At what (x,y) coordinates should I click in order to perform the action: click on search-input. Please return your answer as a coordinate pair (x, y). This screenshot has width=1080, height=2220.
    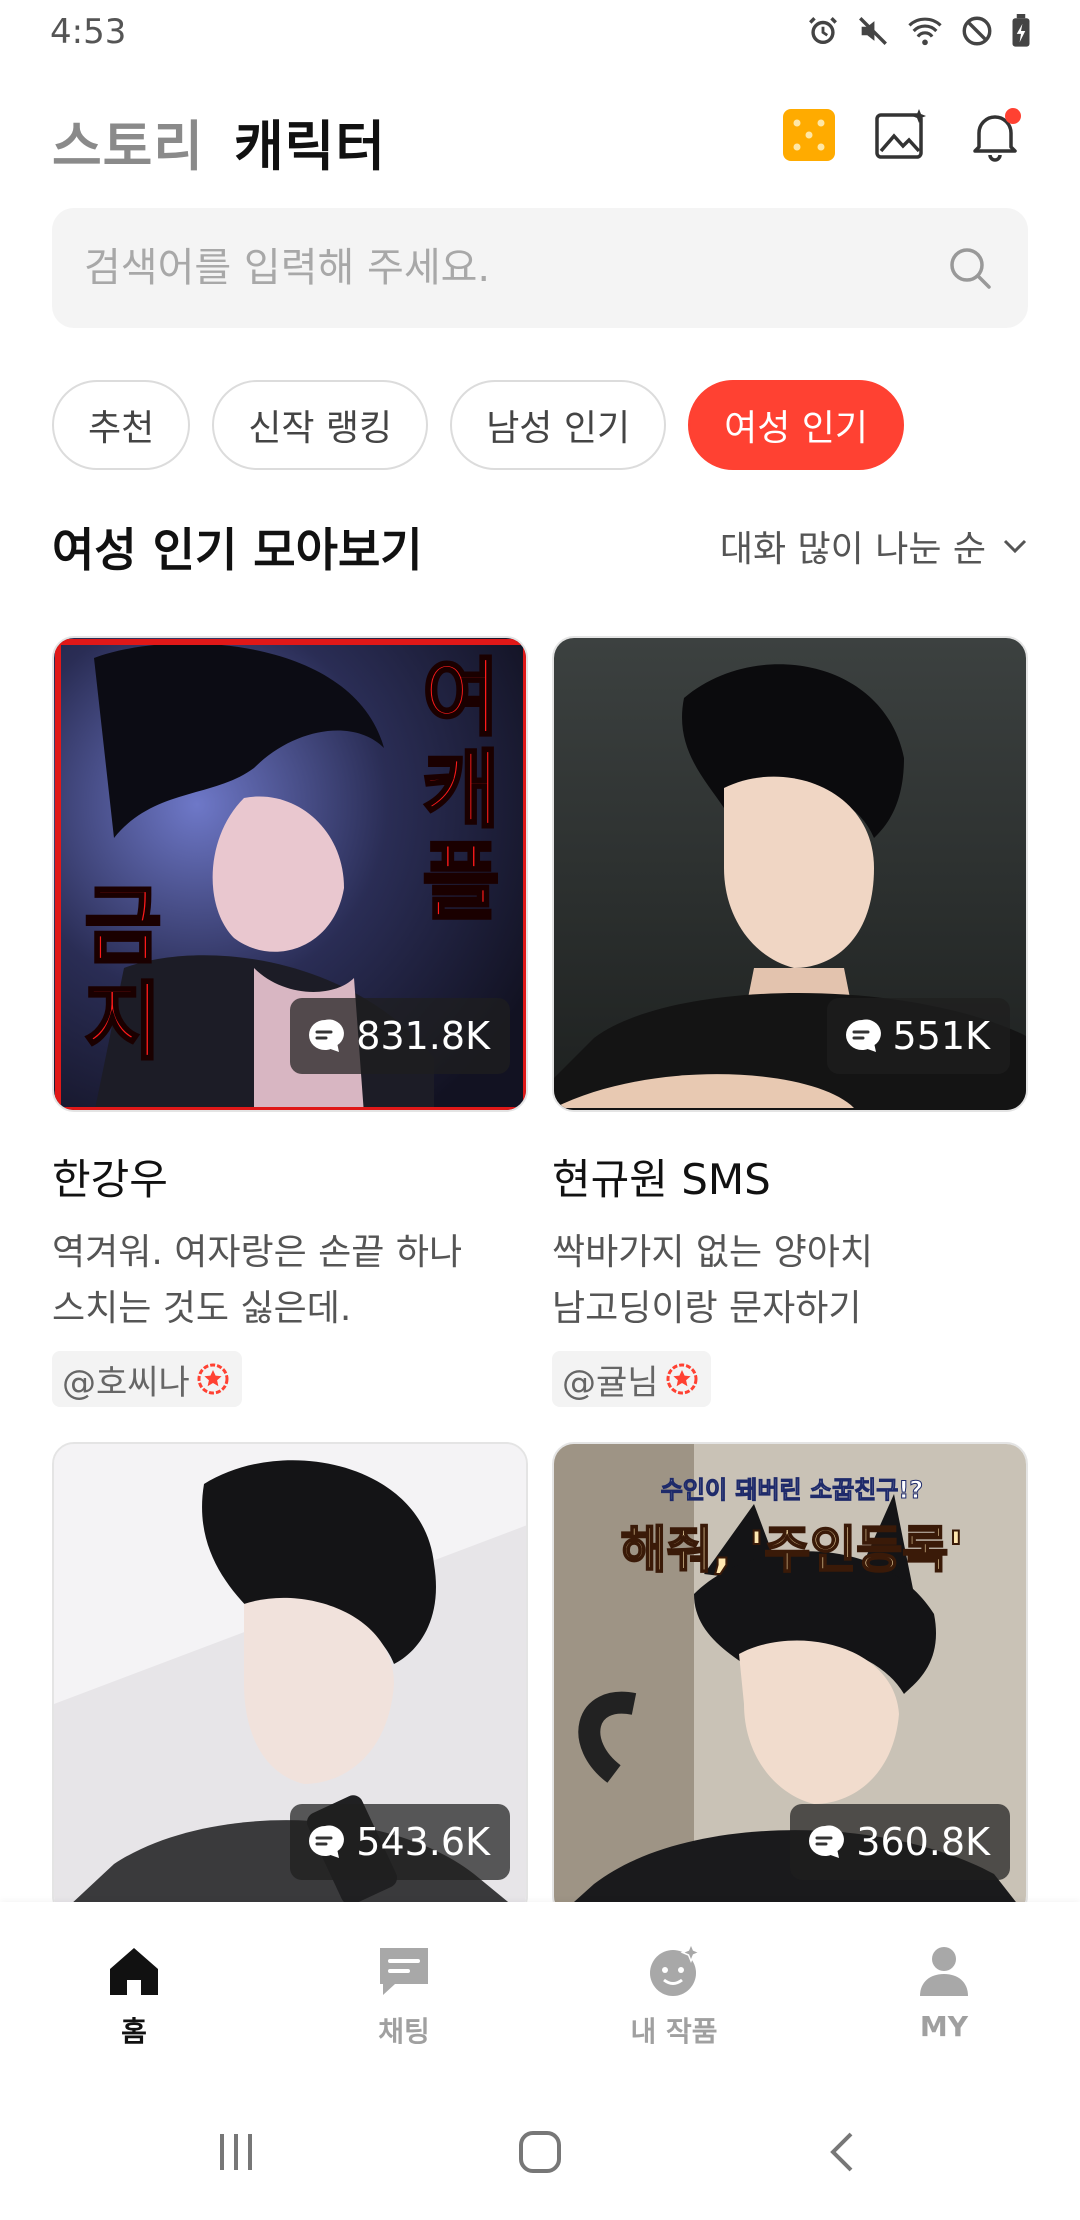
    Looking at the image, I should click on (514, 268).